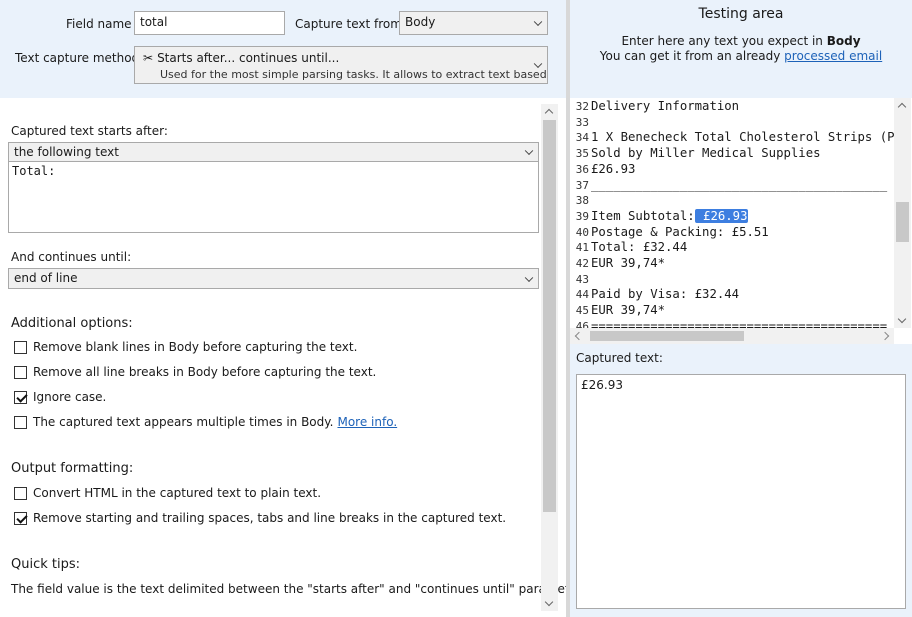 The height and width of the screenshot is (617, 912). Describe the element at coordinates (579, 336) in the screenshot. I see `scroll-left-icon` at that location.